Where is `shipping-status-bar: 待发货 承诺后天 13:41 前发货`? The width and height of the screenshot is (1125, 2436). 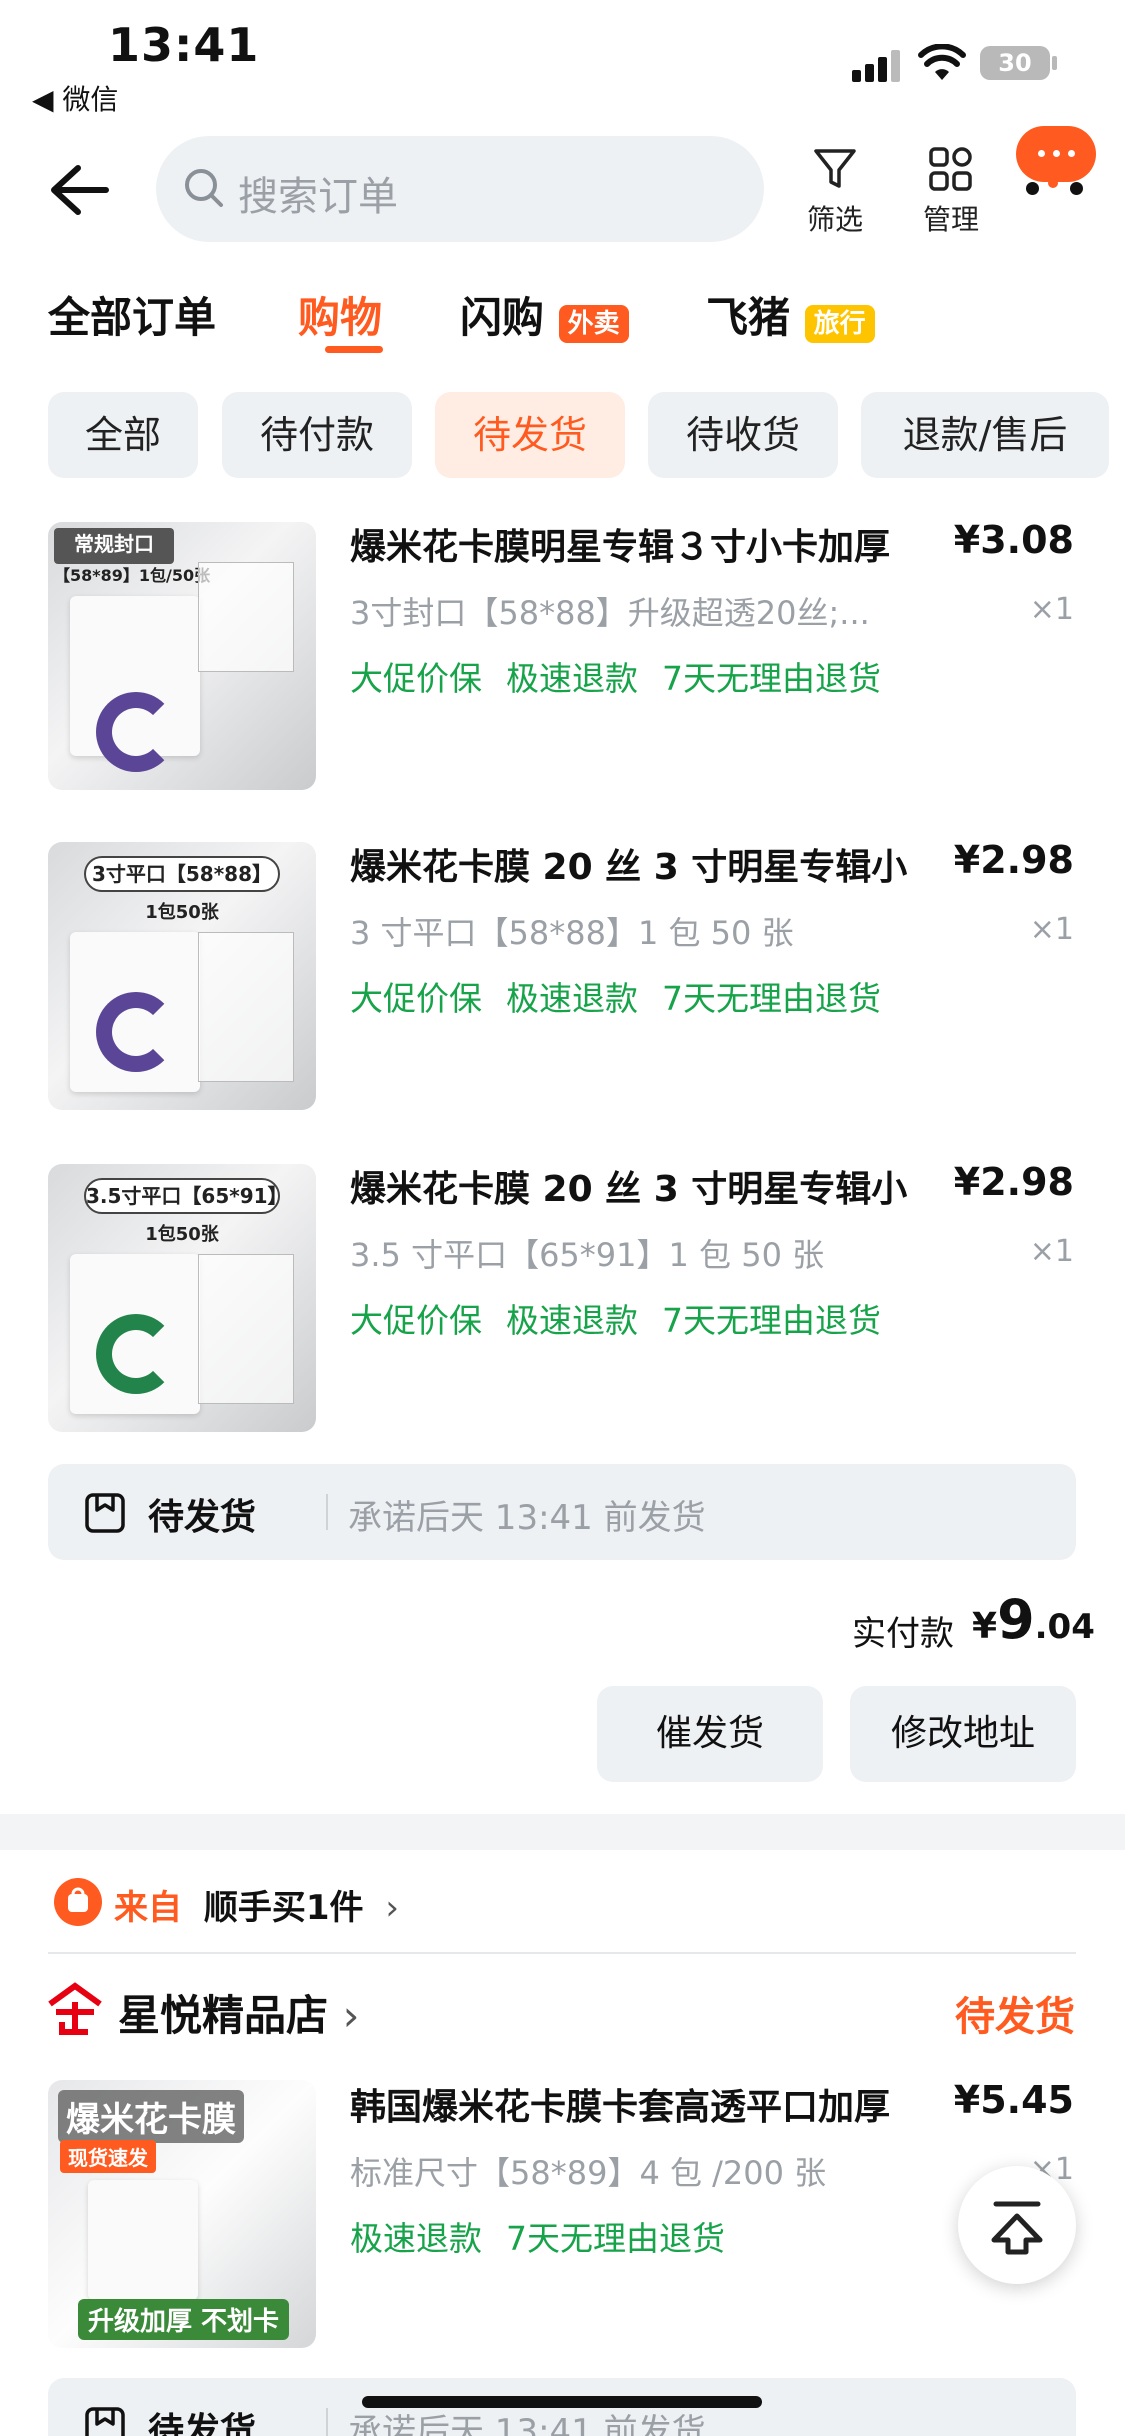
shipping-status-bar: 待发货 承诺后天 13:41 前发货 is located at coordinates (562, 1512).